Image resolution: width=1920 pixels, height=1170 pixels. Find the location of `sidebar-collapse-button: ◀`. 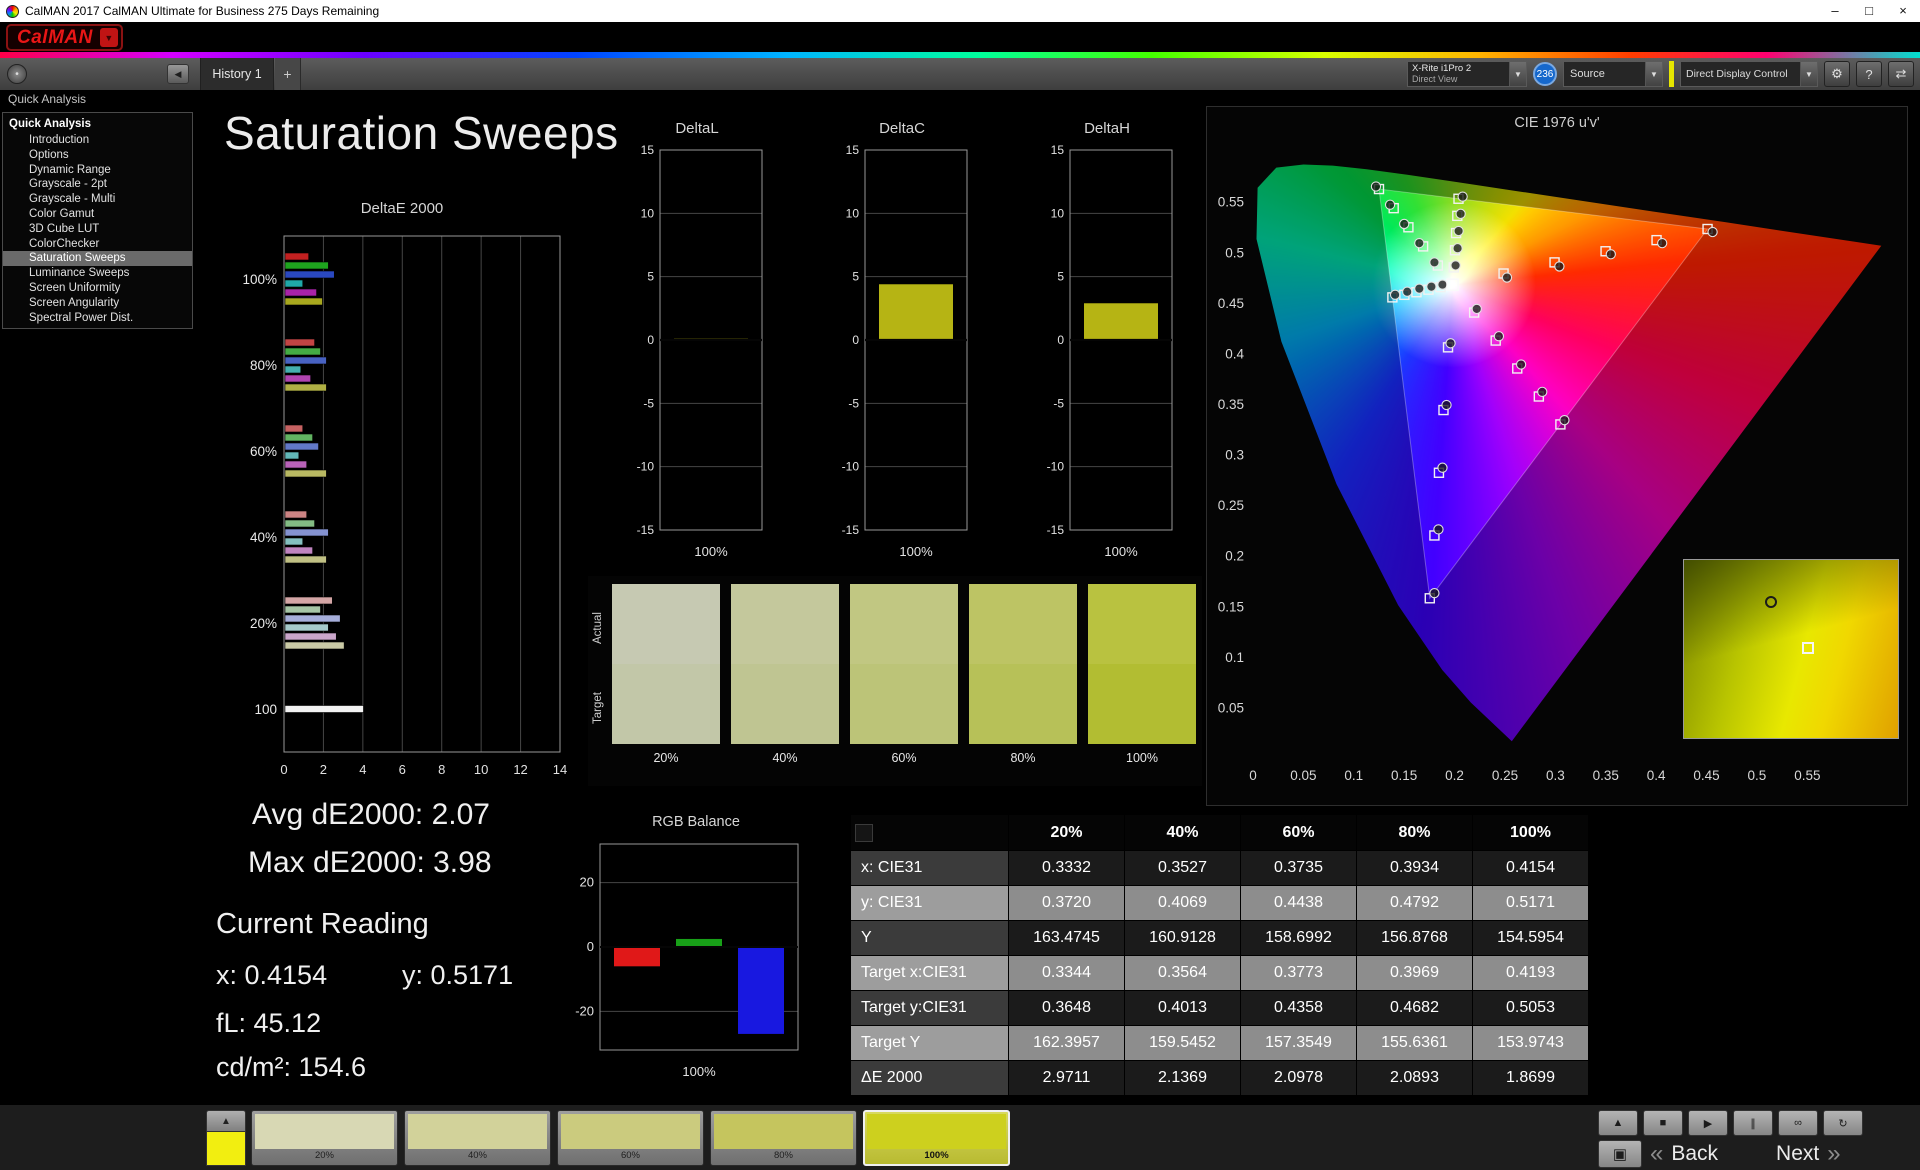

sidebar-collapse-button: ◀ is located at coordinates (178, 74).